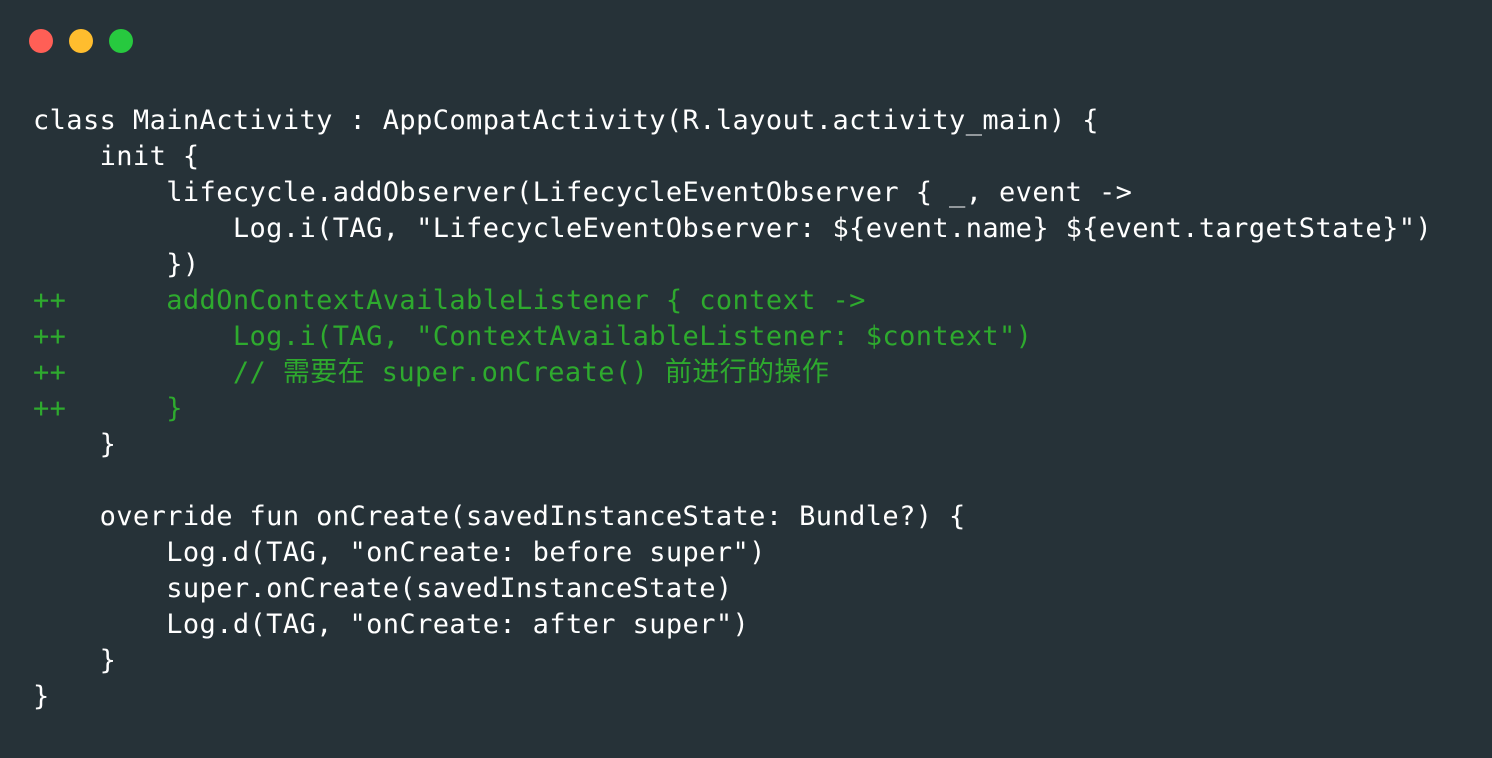 This screenshot has width=1492, height=758. I want to click on maximize-button, so click(121, 41).